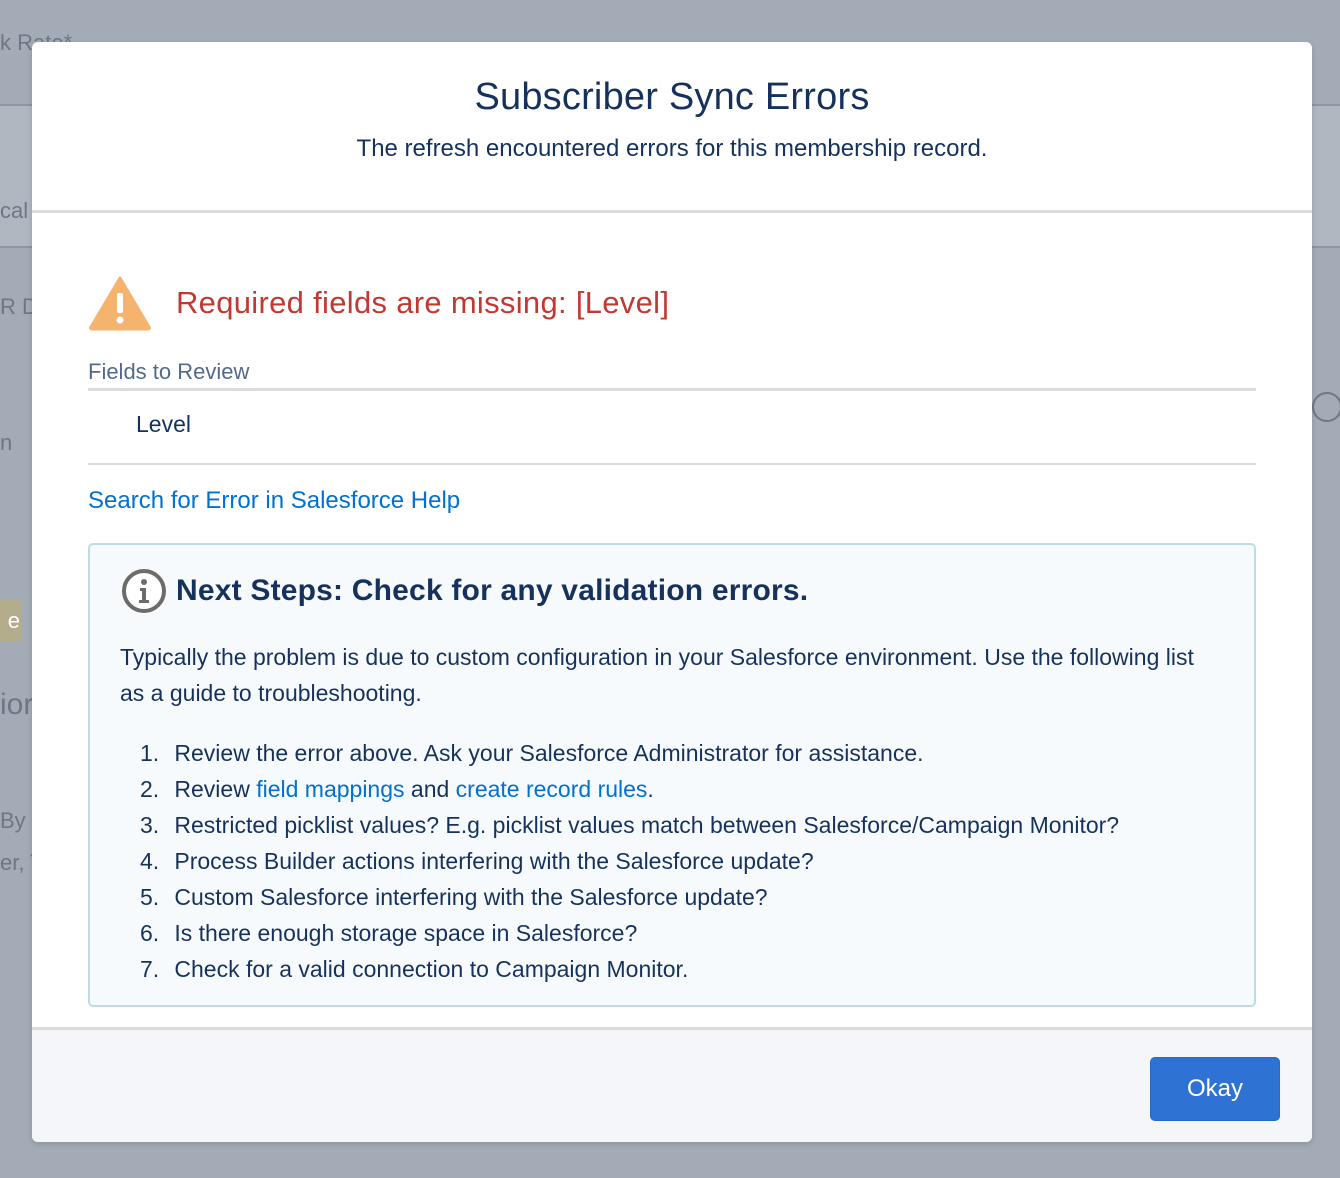 This screenshot has height=1178, width=1340. I want to click on background-circle-icon, so click(1326, 407).